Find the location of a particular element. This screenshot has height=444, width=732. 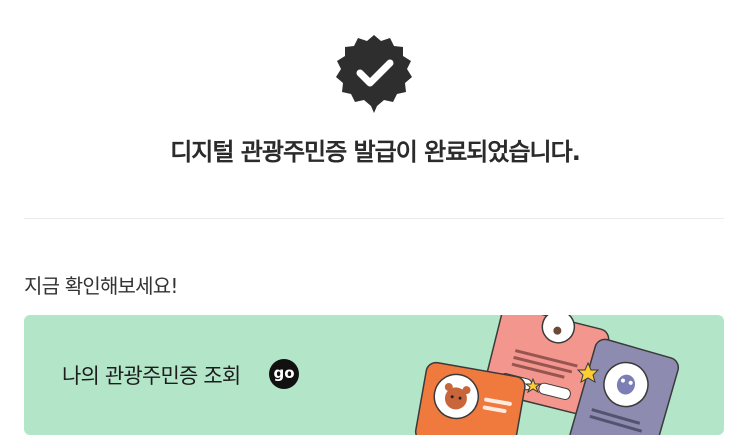

section-heading: 지금 확인해보세요! is located at coordinates (101, 286).